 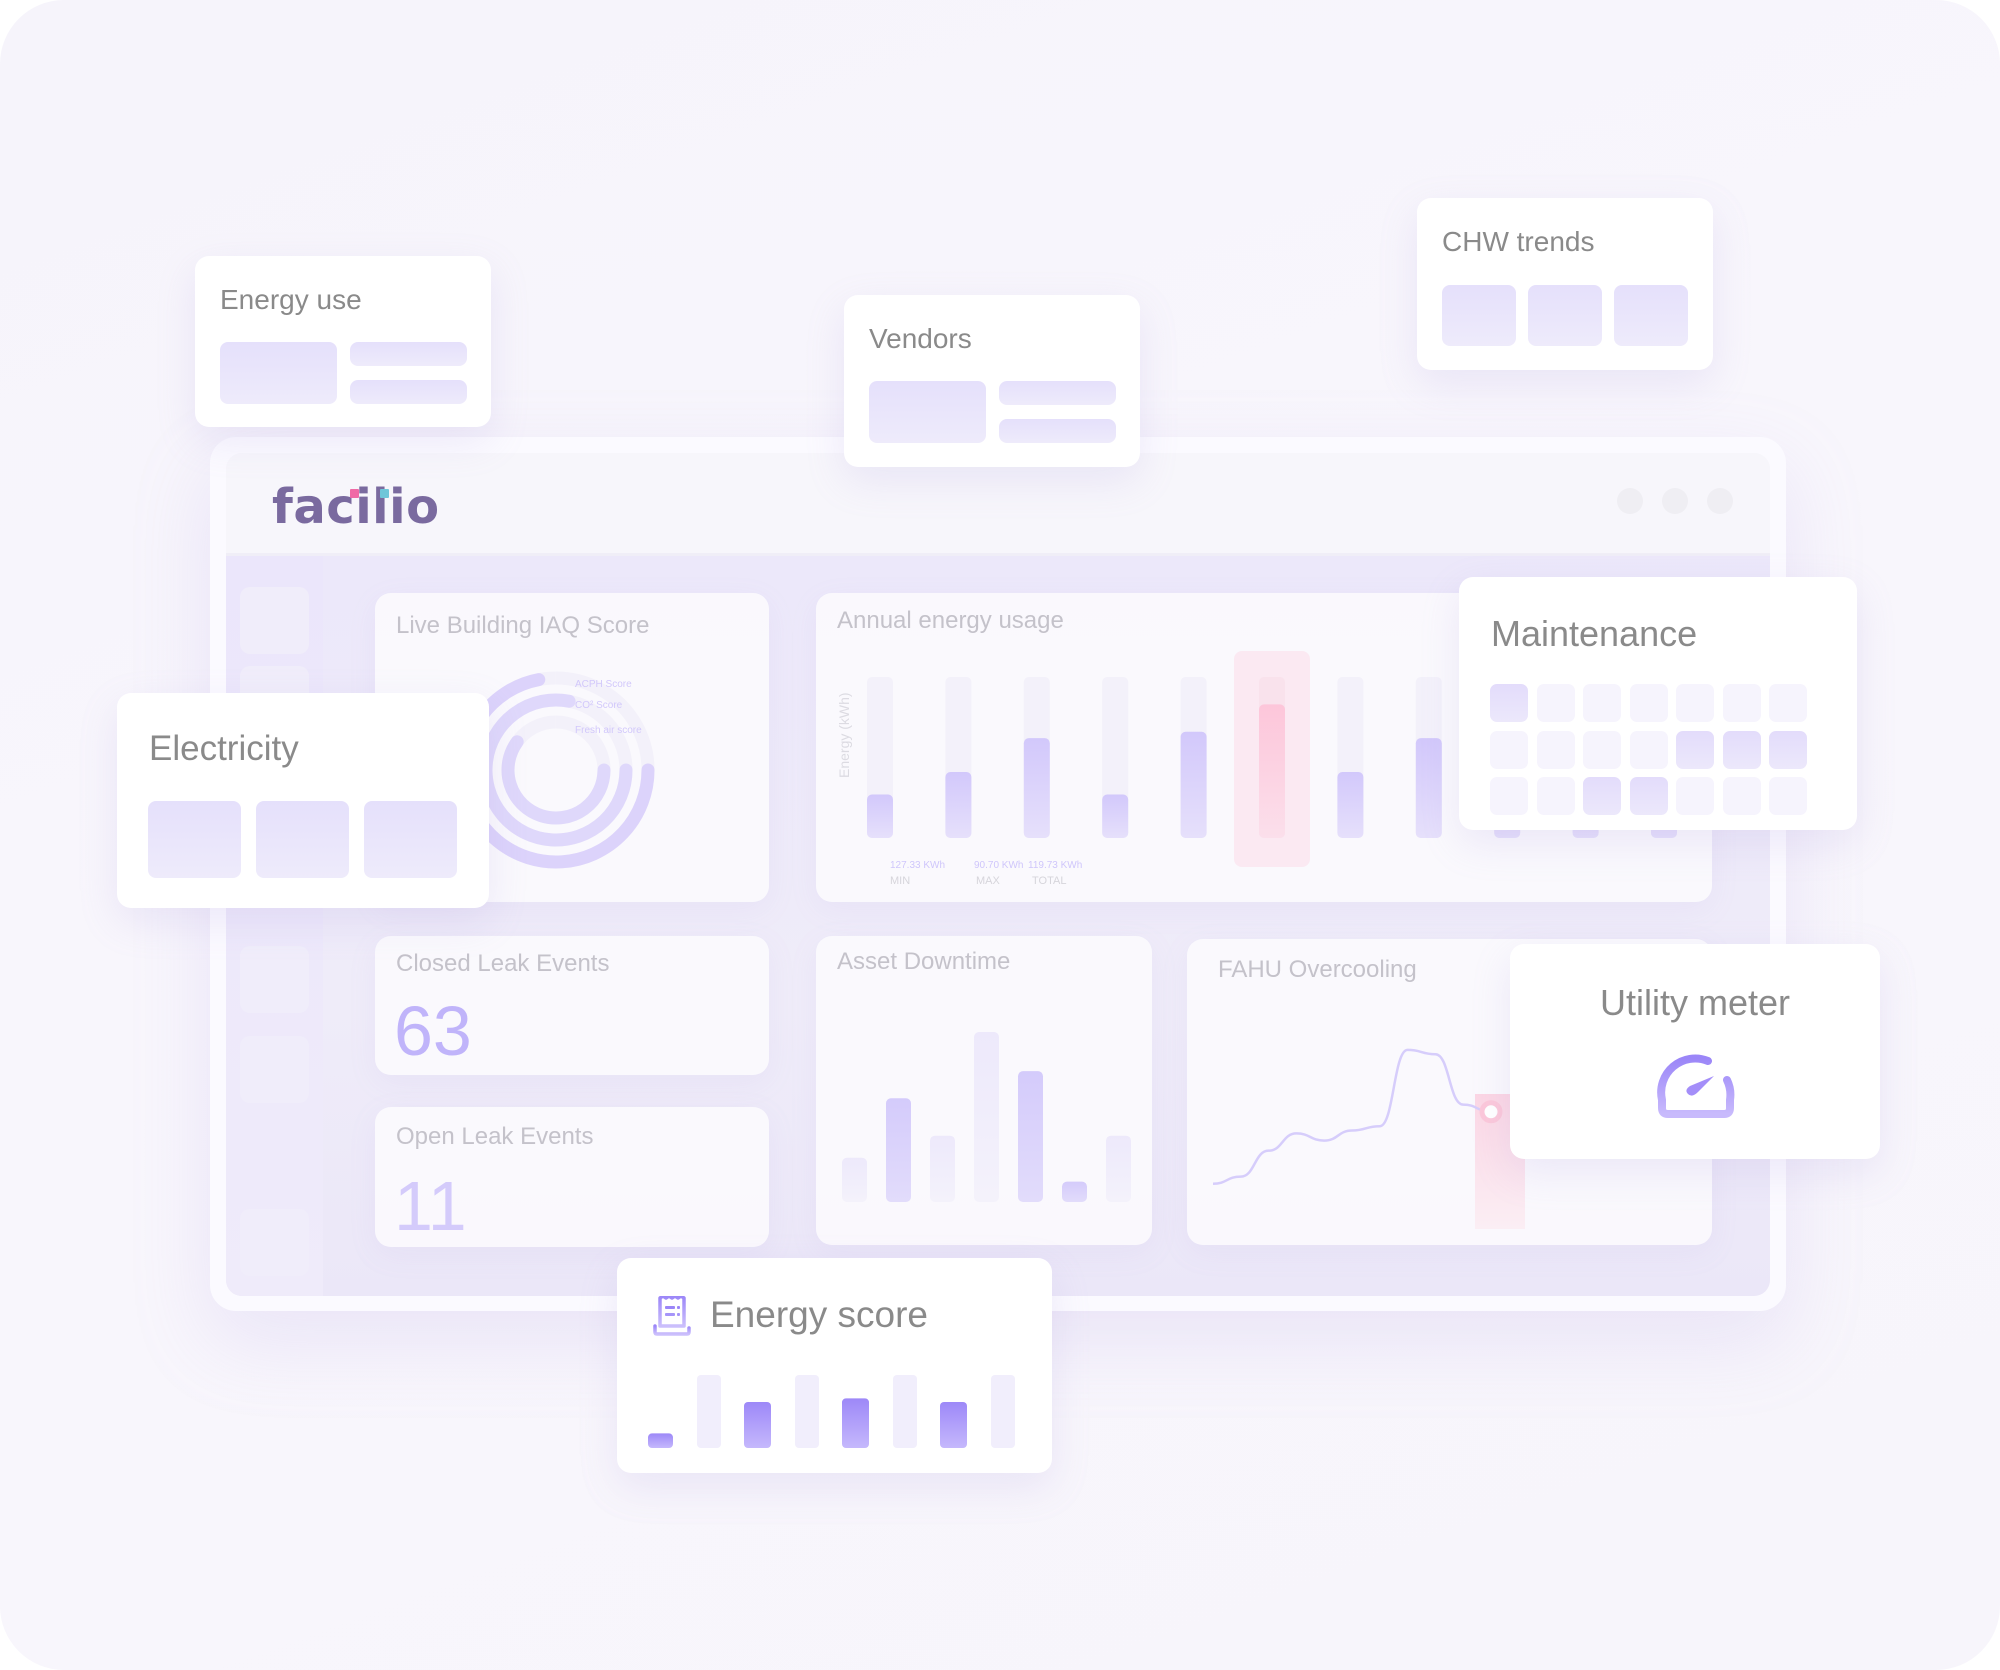 What do you see at coordinates (1491, 1112) in the screenshot?
I see `highlight-point` at bounding box center [1491, 1112].